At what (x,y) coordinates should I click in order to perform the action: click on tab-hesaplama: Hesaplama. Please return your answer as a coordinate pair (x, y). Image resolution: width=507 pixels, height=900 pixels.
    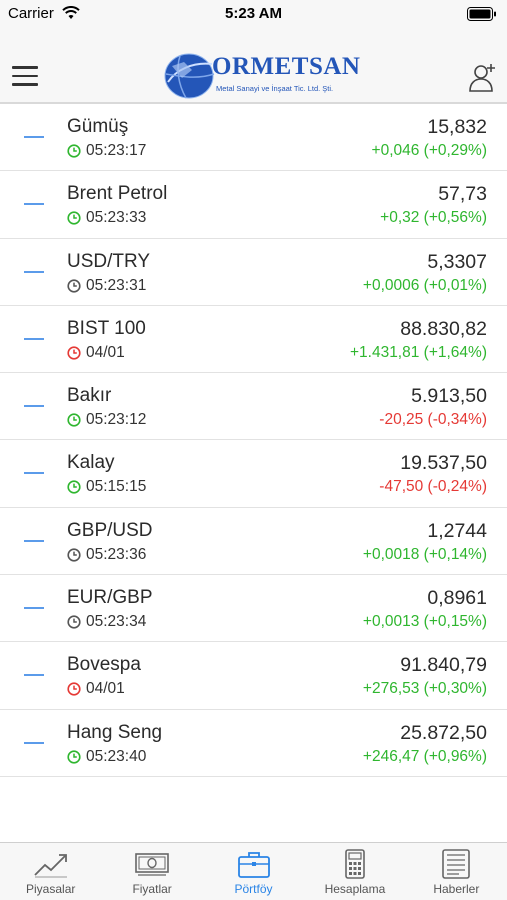
    Looking at the image, I should click on (354, 871).